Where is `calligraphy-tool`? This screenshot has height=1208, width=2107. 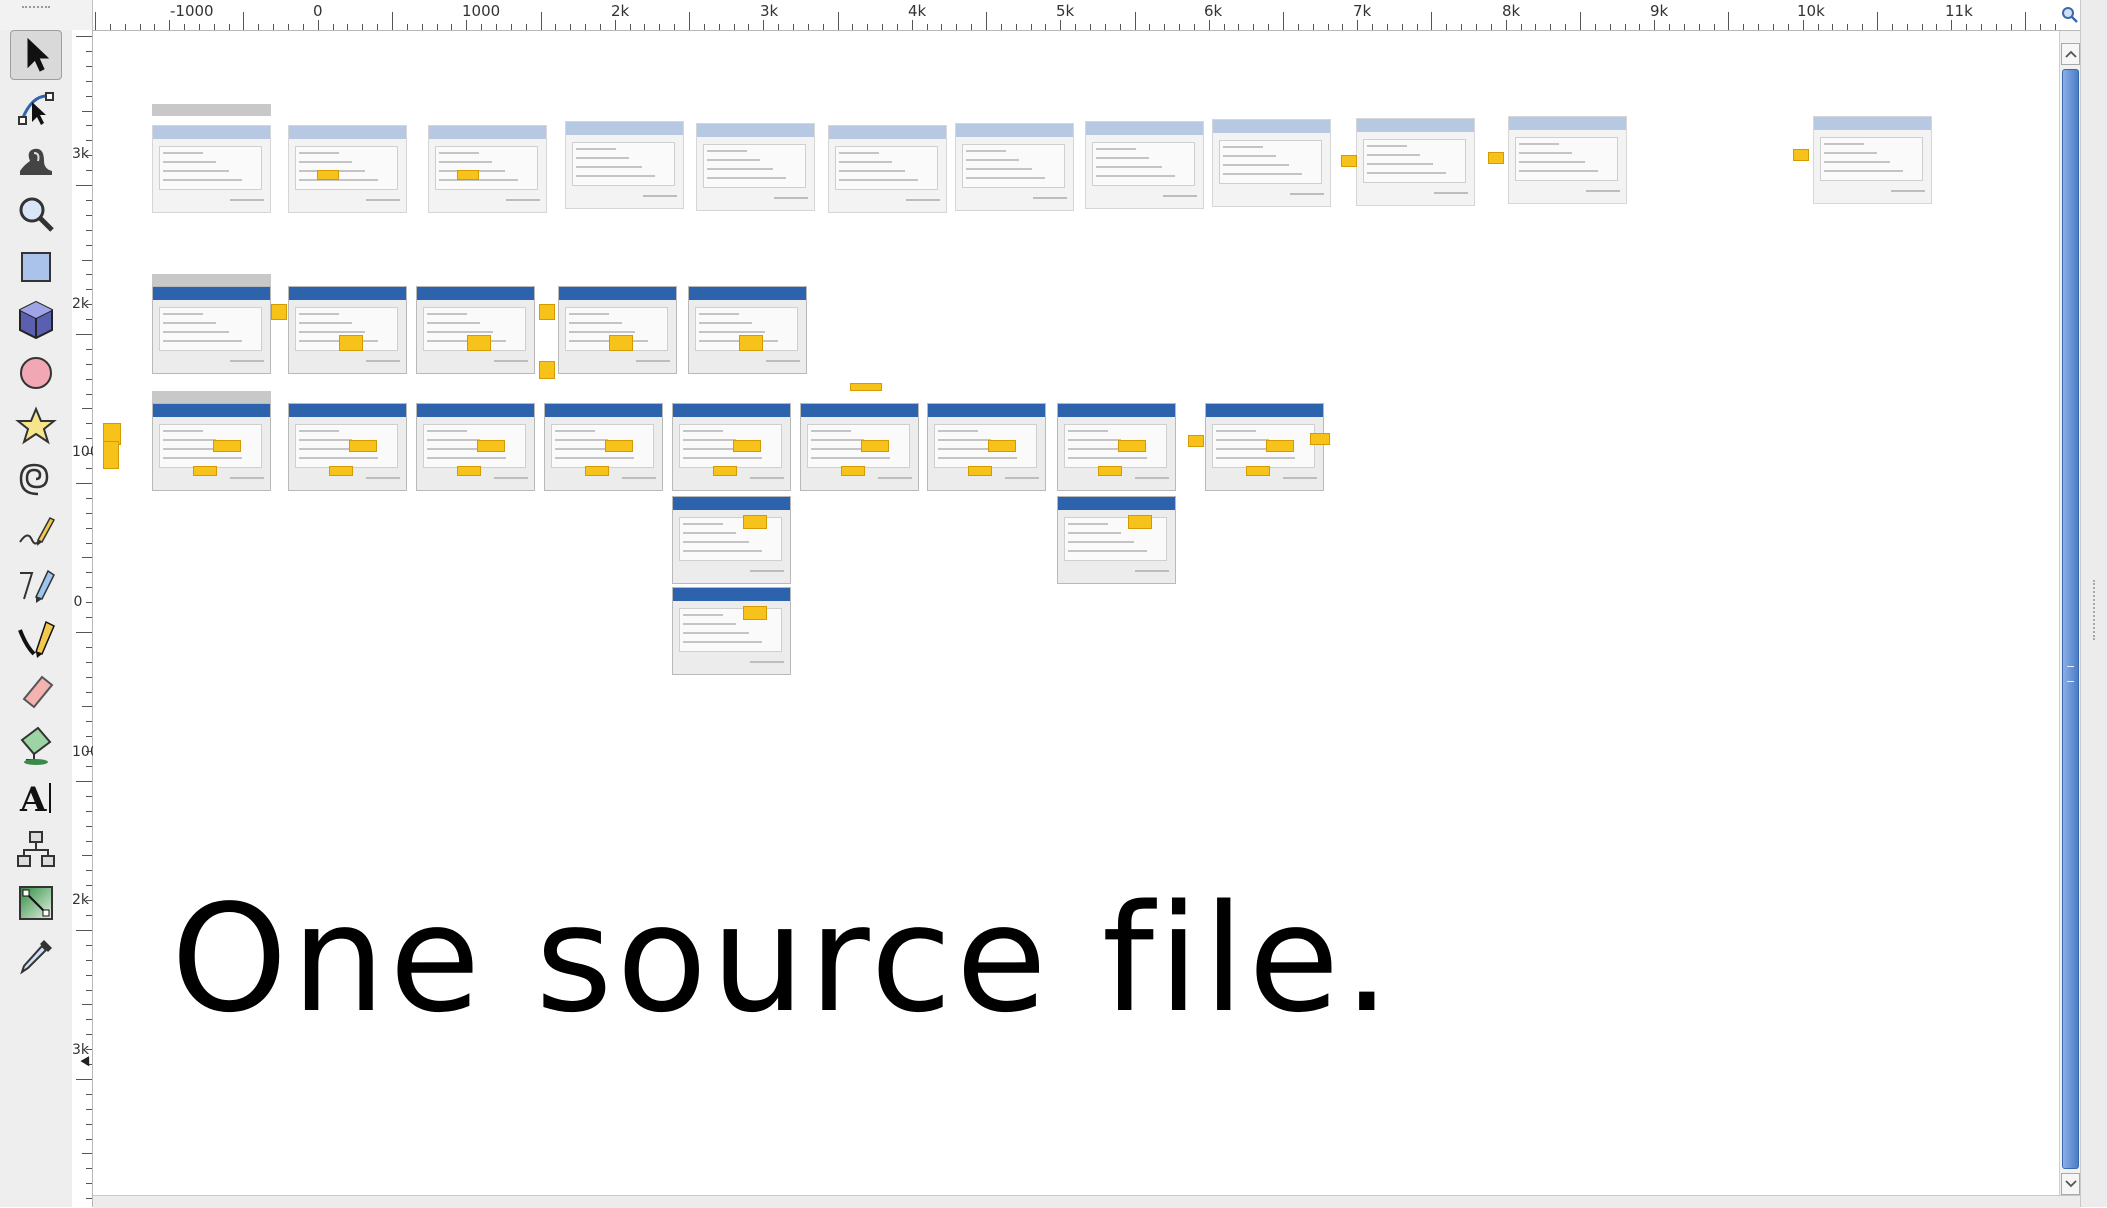
calligraphy-tool is located at coordinates (36, 638).